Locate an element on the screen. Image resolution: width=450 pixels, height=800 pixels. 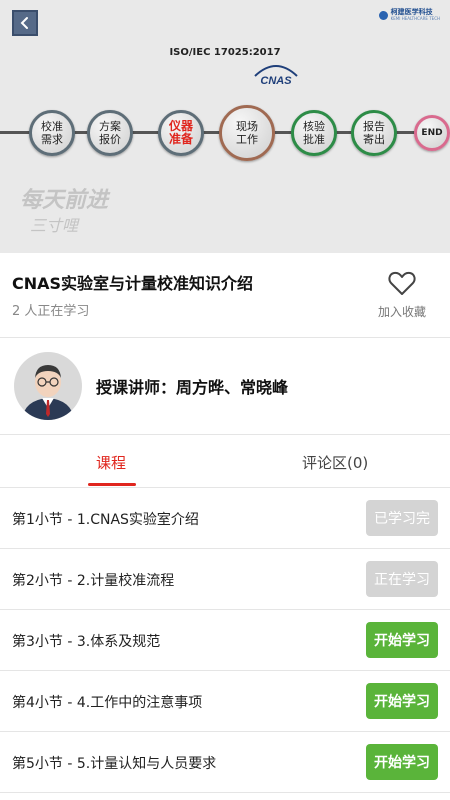
tab-comments: 评论区(0) is located at coordinates (335, 462).